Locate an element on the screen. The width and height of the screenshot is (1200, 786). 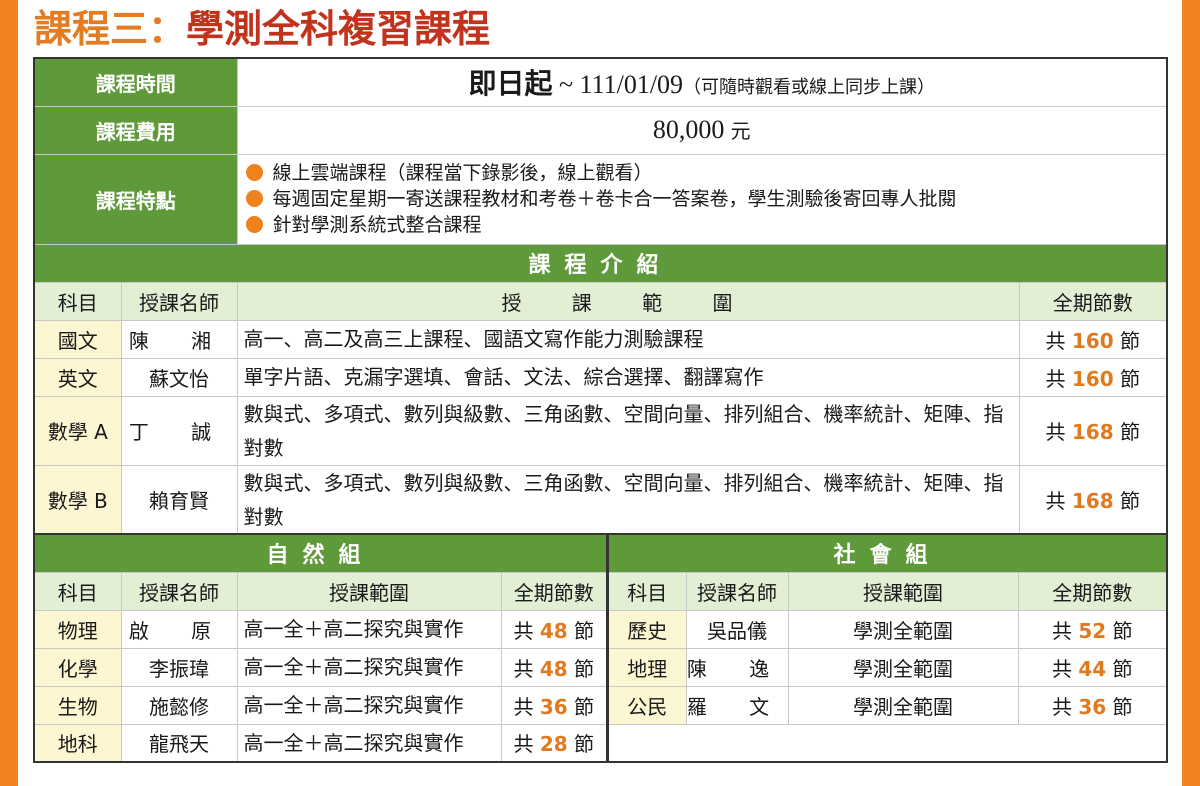
time-note: （可隨時觀看或線上同步上課） is located at coordinates (809, 88).